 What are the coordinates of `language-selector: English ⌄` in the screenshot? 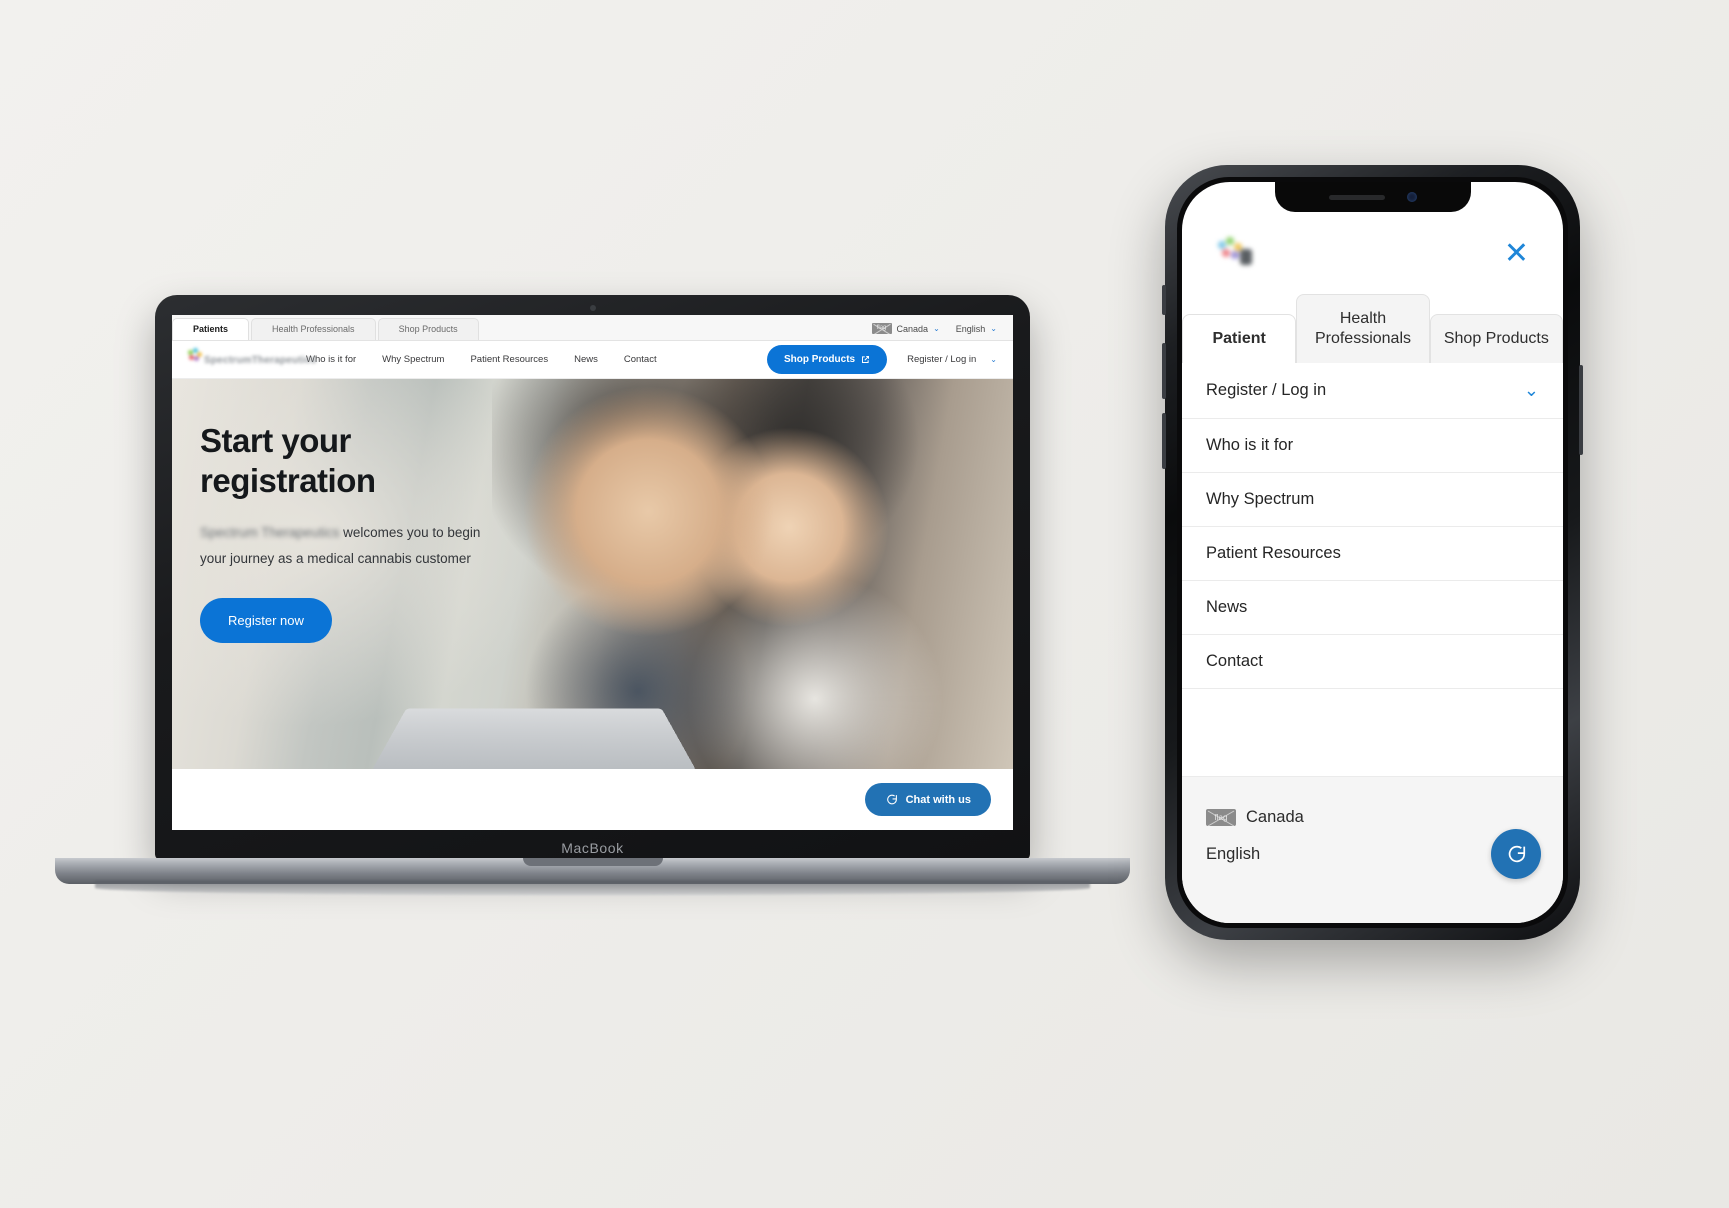 It's located at (976, 329).